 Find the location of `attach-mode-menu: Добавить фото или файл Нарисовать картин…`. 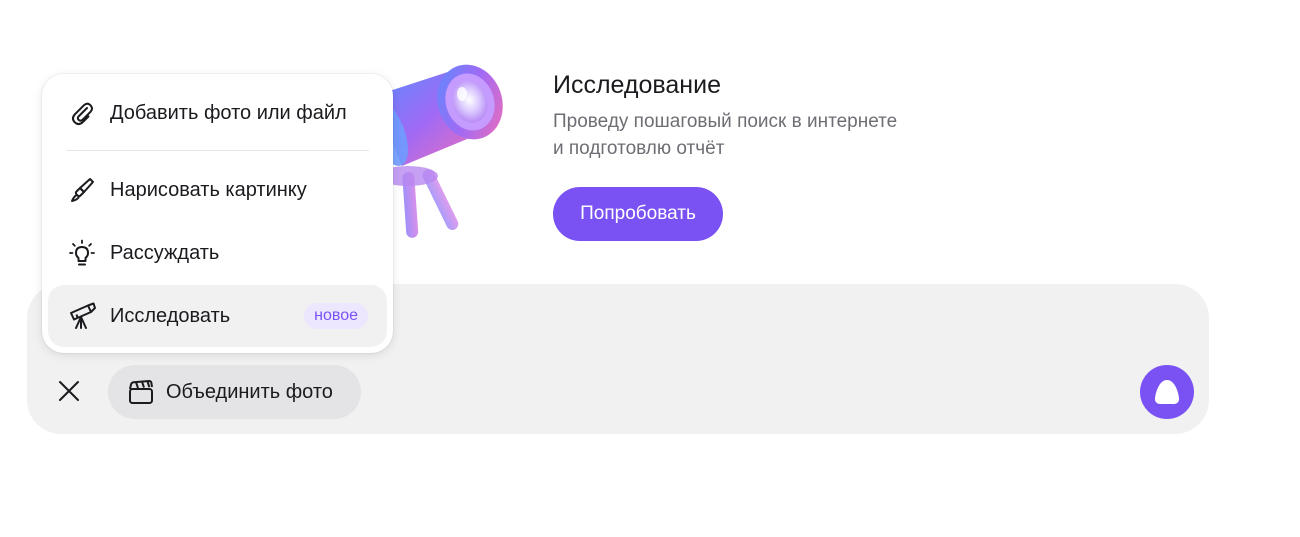

attach-mode-menu: Добавить фото или файл Нарисовать картин… is located at coordinates (217, 213).